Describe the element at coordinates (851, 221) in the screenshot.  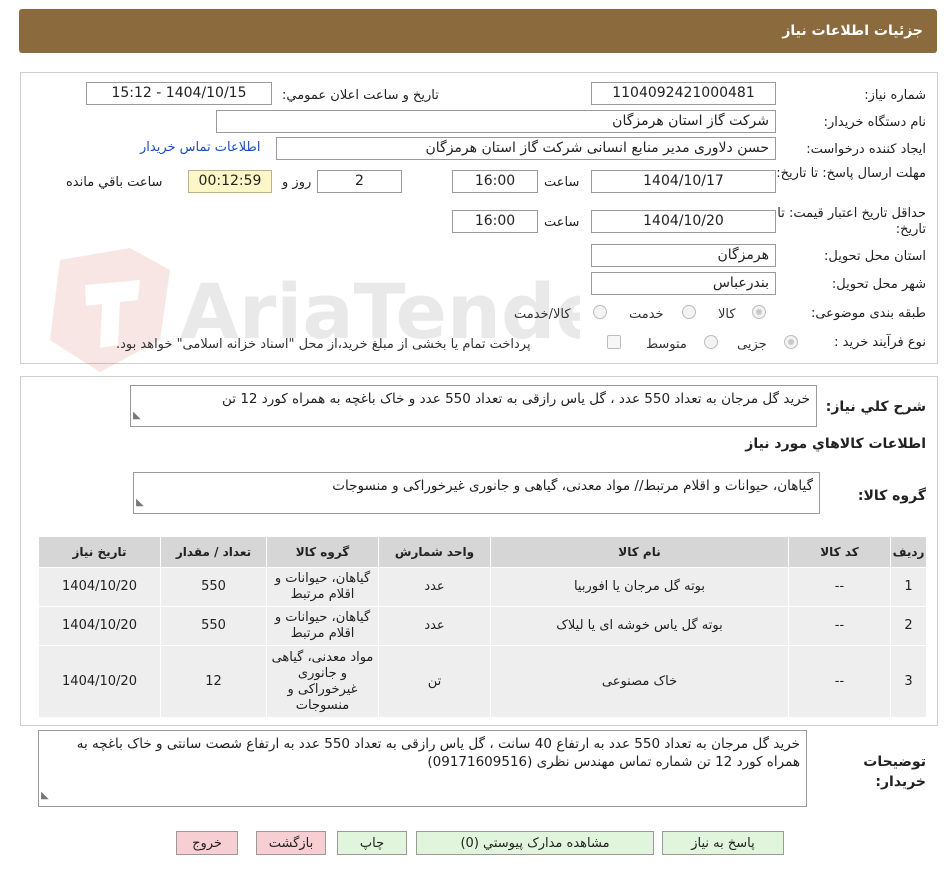
I see `price-validity-label: حداقل تاریخ اعتبار قیمت: تا تاریخ:` at that location.